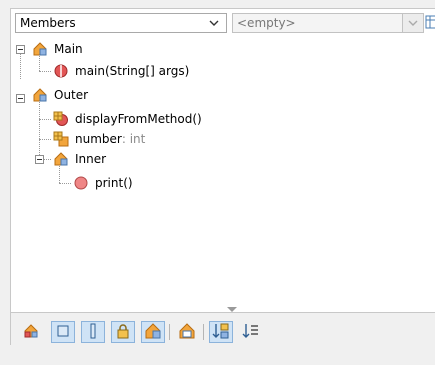 The width and height of the screenshot is (435, 365). I want to click on filter-nonpublic-icon, so click(123, 332).